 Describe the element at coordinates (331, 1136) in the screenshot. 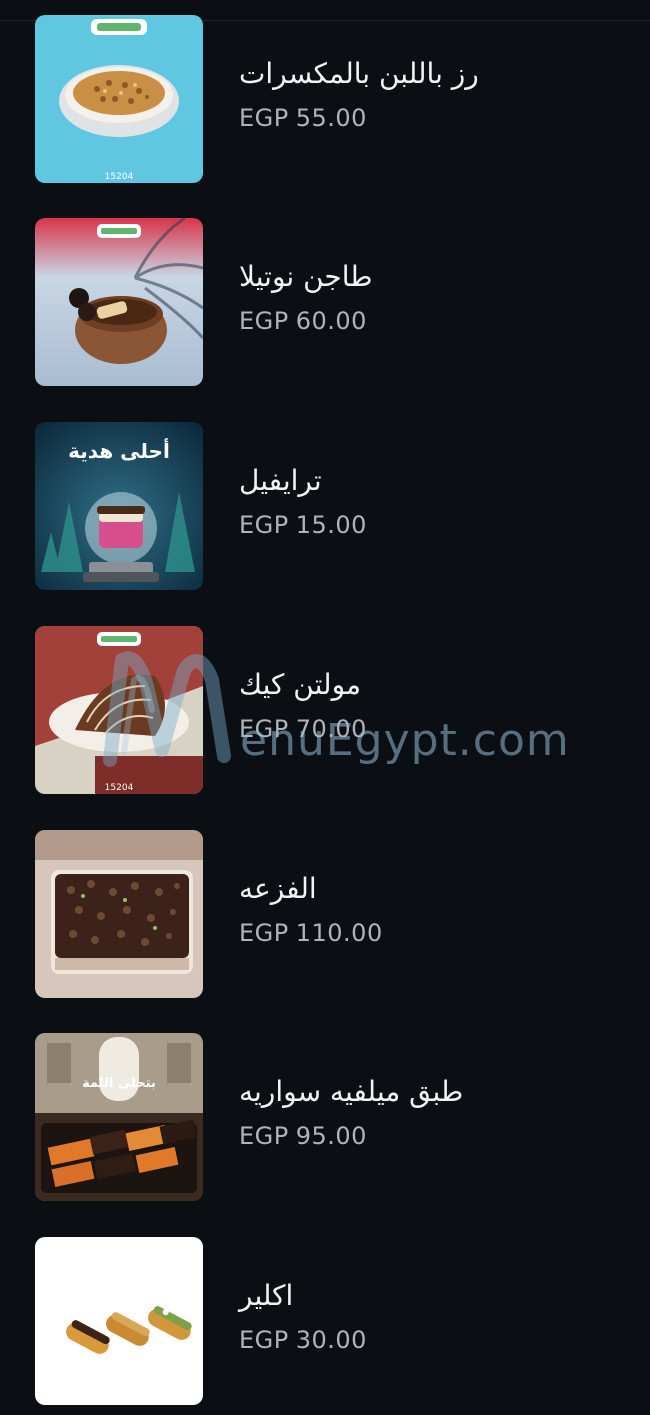

I see `price-amount: 95.00` at that location.